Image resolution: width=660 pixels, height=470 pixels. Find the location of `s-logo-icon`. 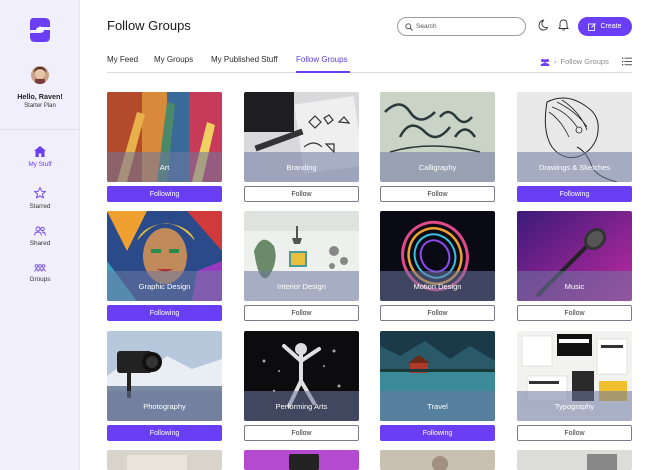

s-logo-icon is located at coordinates (40, 30).